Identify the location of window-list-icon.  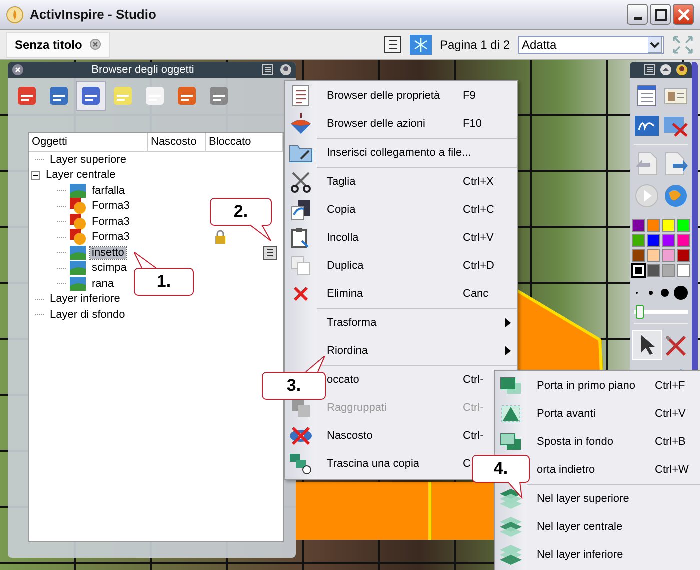
(646, 96).